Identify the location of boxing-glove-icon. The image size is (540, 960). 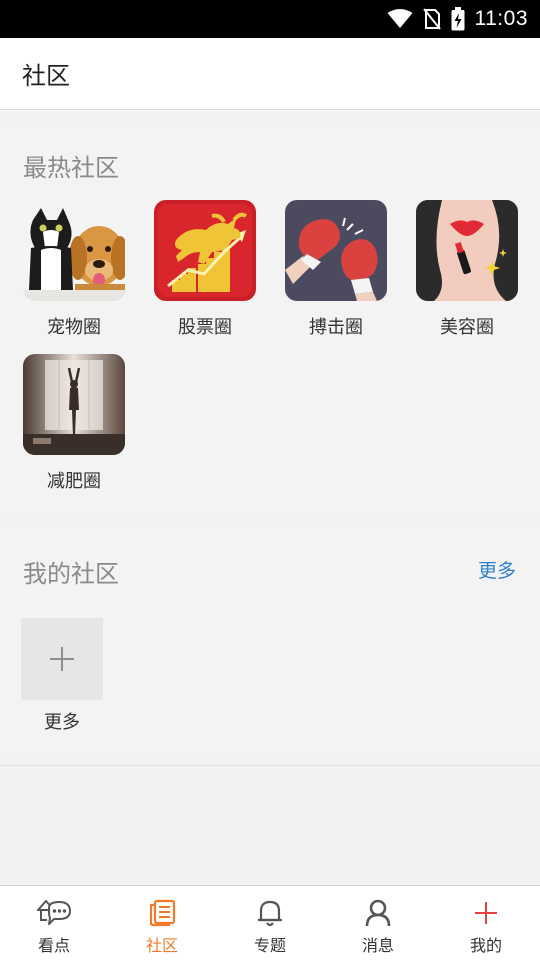
(336, 250).